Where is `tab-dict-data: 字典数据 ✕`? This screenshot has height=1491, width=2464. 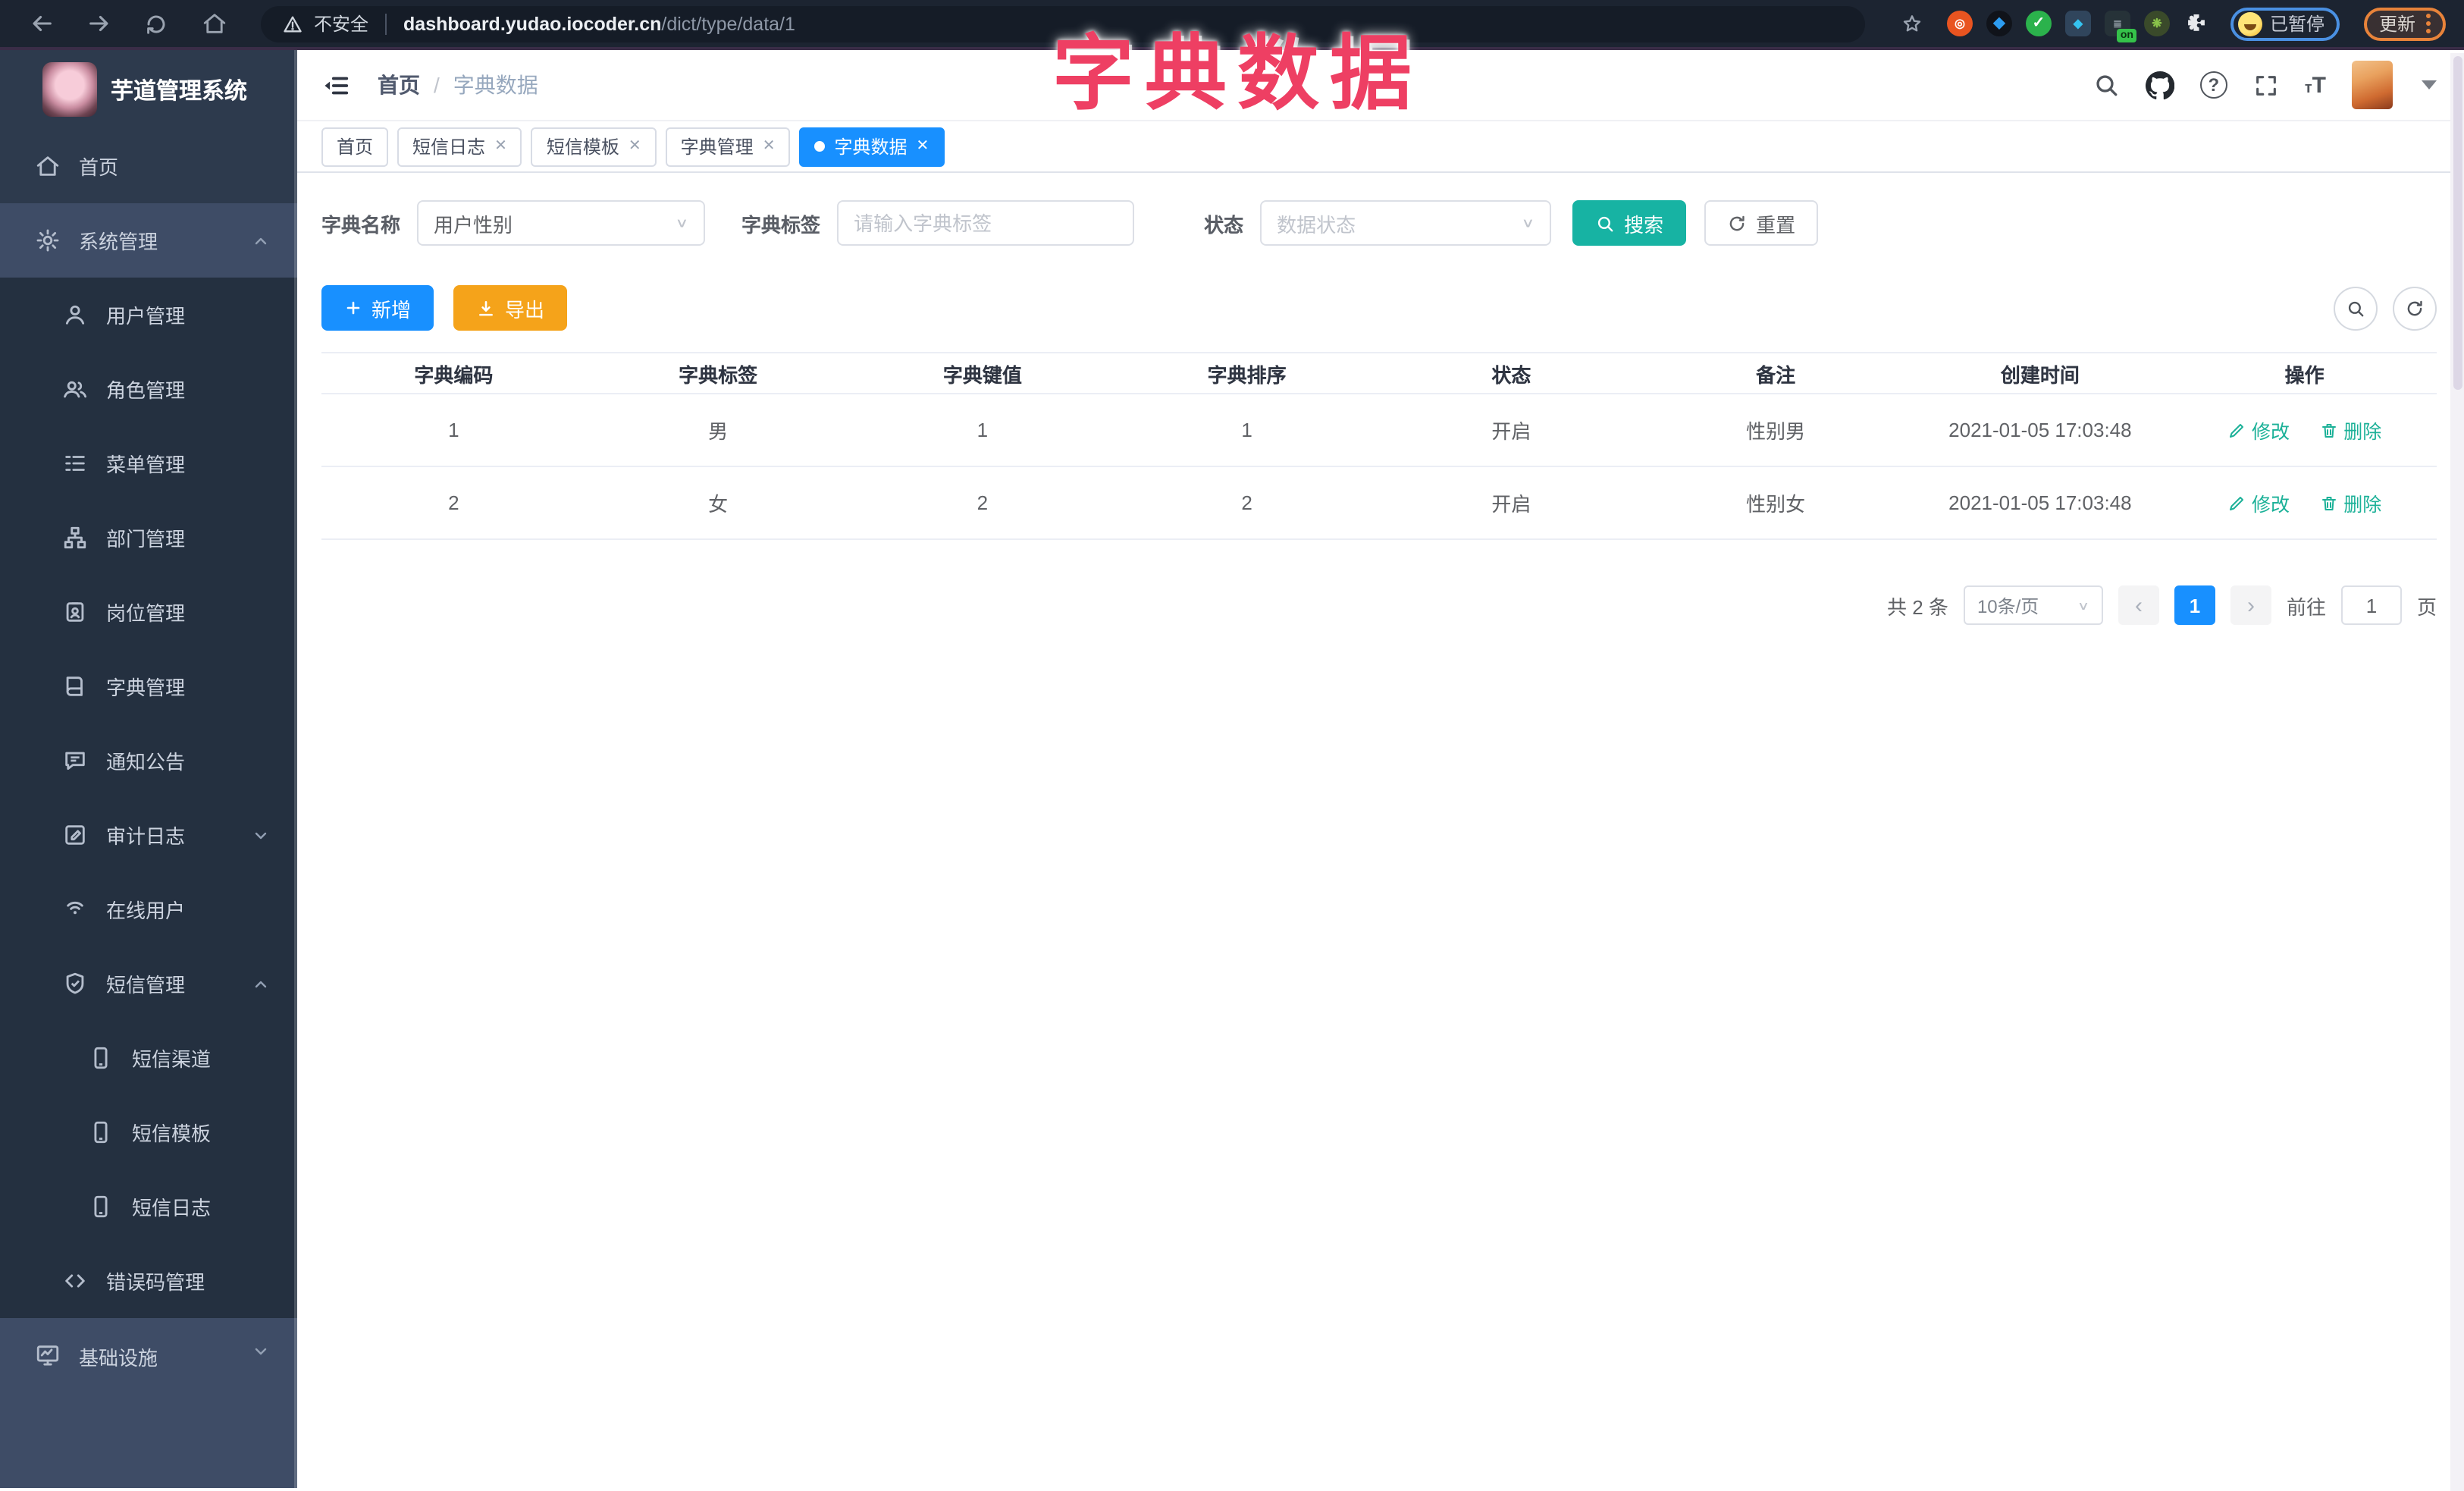
tab-dict-data: 字典数据 ✕ is located at coordinates (872, 146).